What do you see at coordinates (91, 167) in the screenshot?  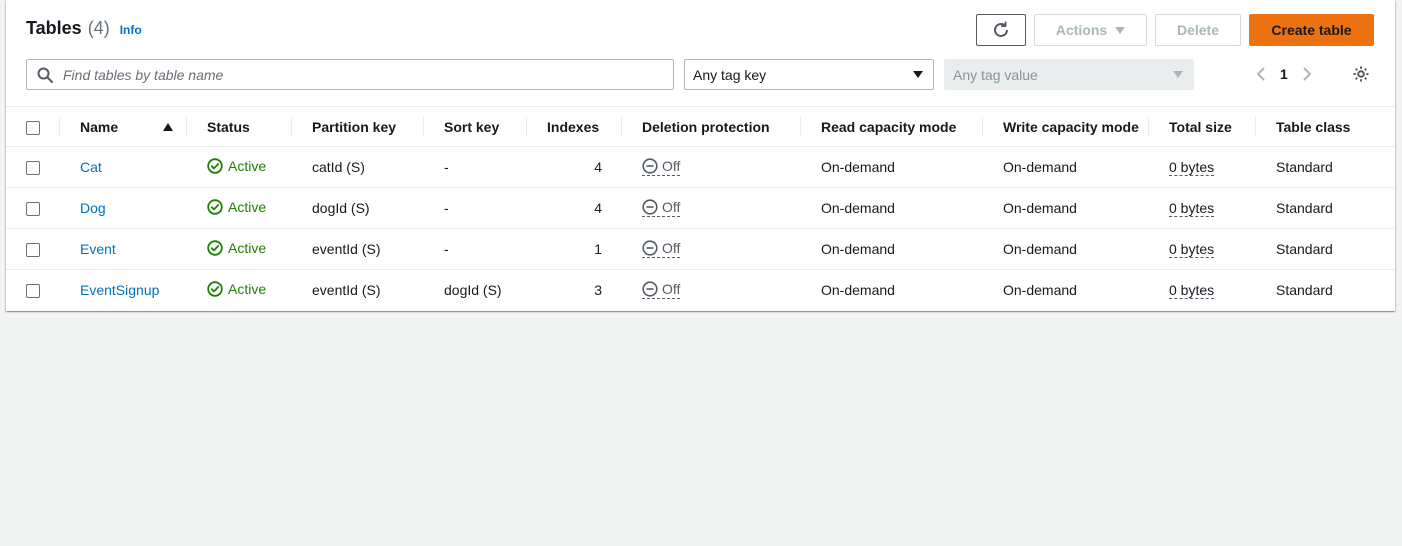 I see `table-name-link: Cat` at bounding box center [91, 167].